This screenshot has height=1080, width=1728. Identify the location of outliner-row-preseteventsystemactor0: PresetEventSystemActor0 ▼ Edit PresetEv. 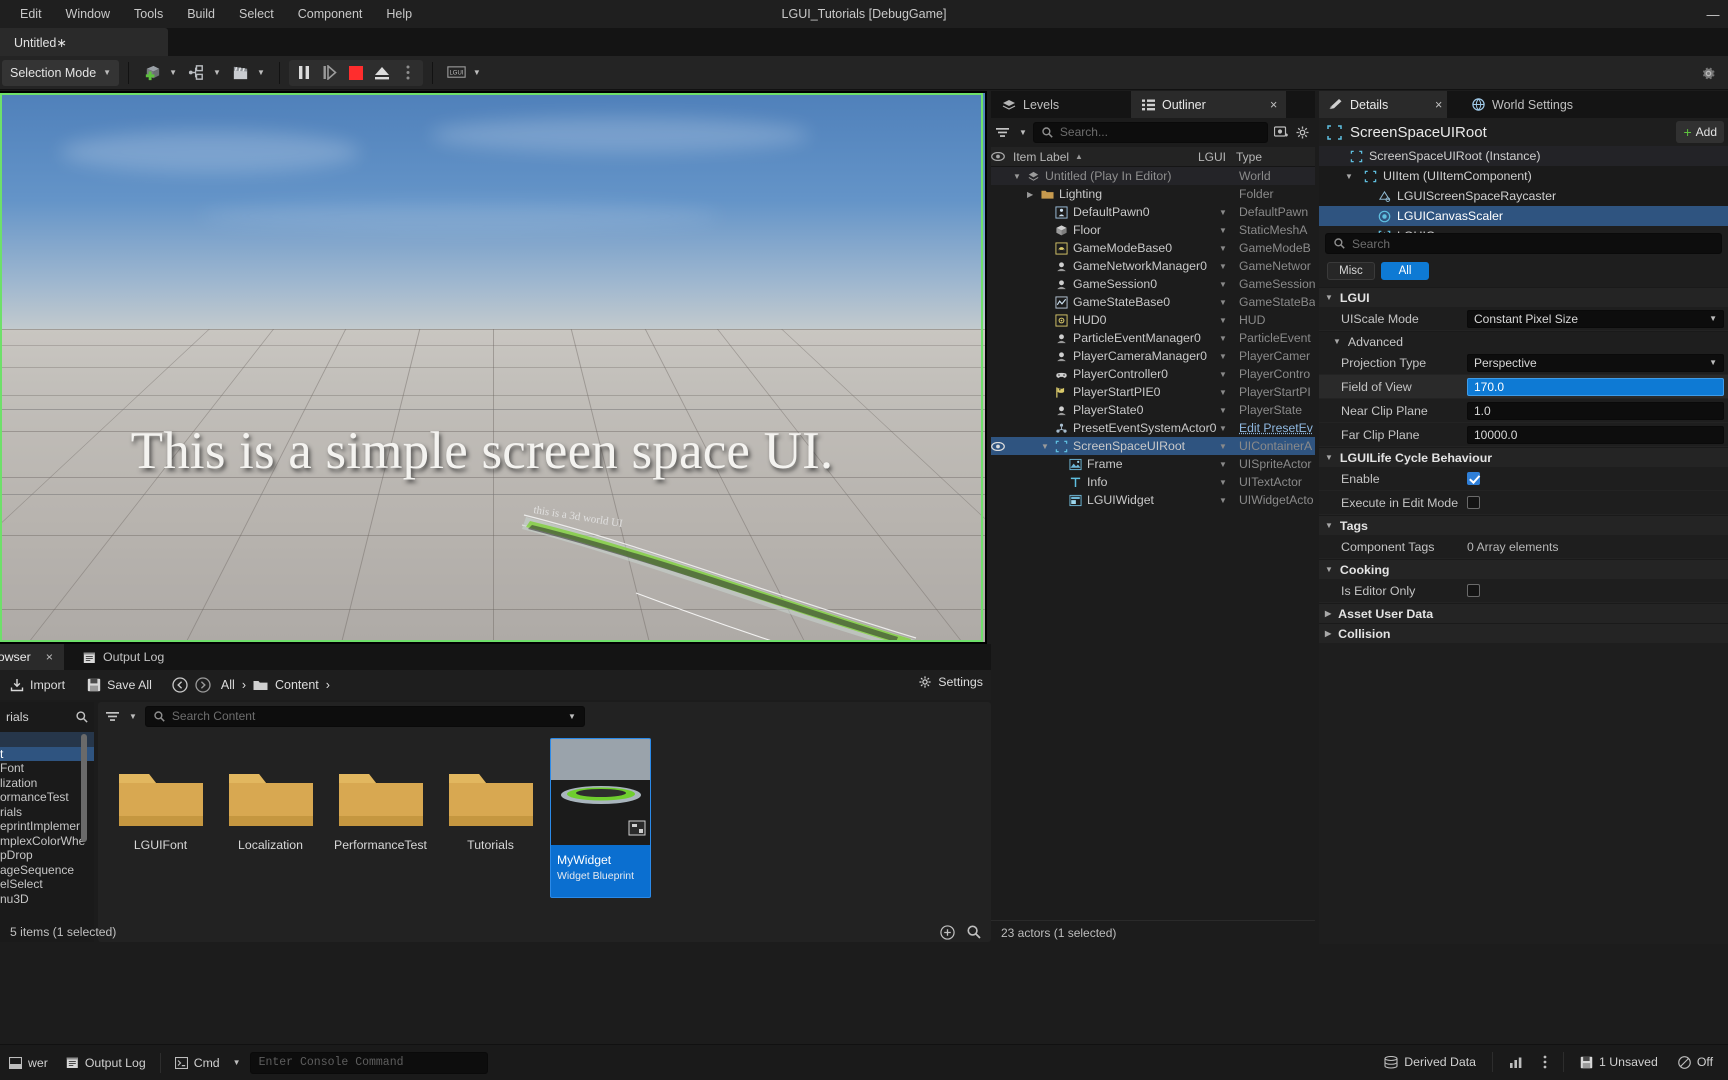
(1153, 428).